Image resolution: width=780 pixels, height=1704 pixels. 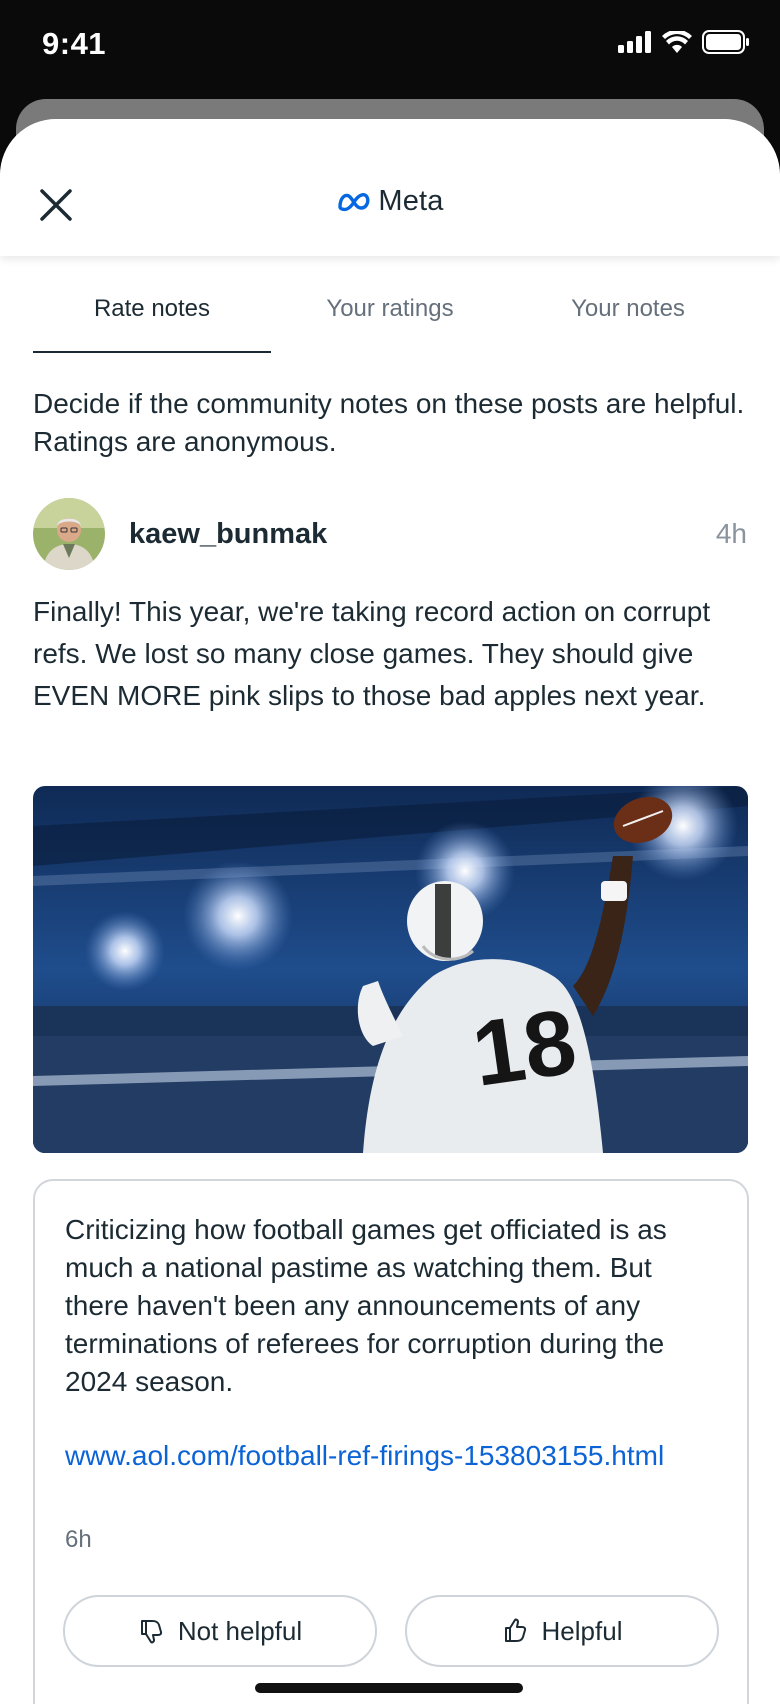 I want to click on home-indicator, so click(x=389, y=1688).